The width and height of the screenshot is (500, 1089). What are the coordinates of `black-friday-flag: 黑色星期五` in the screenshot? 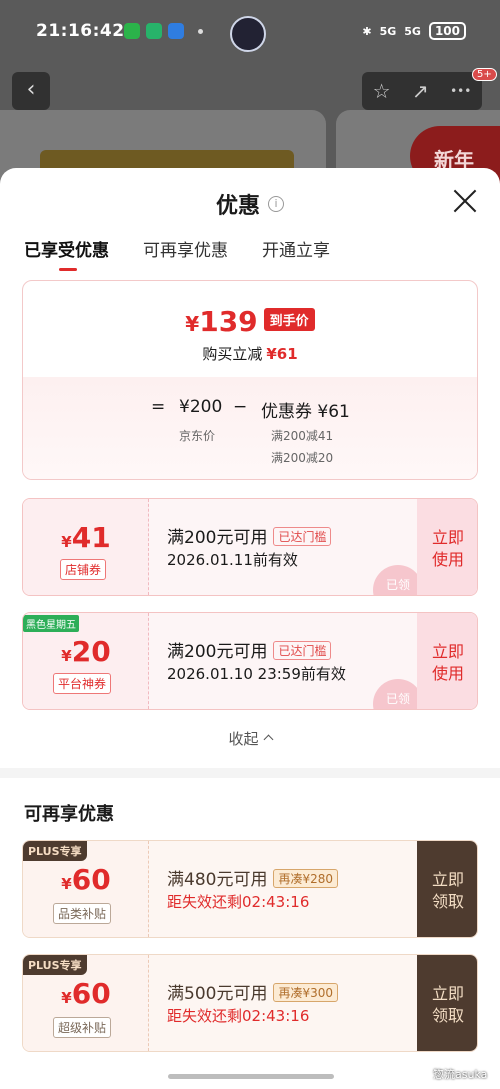 It's located at (51, 623).